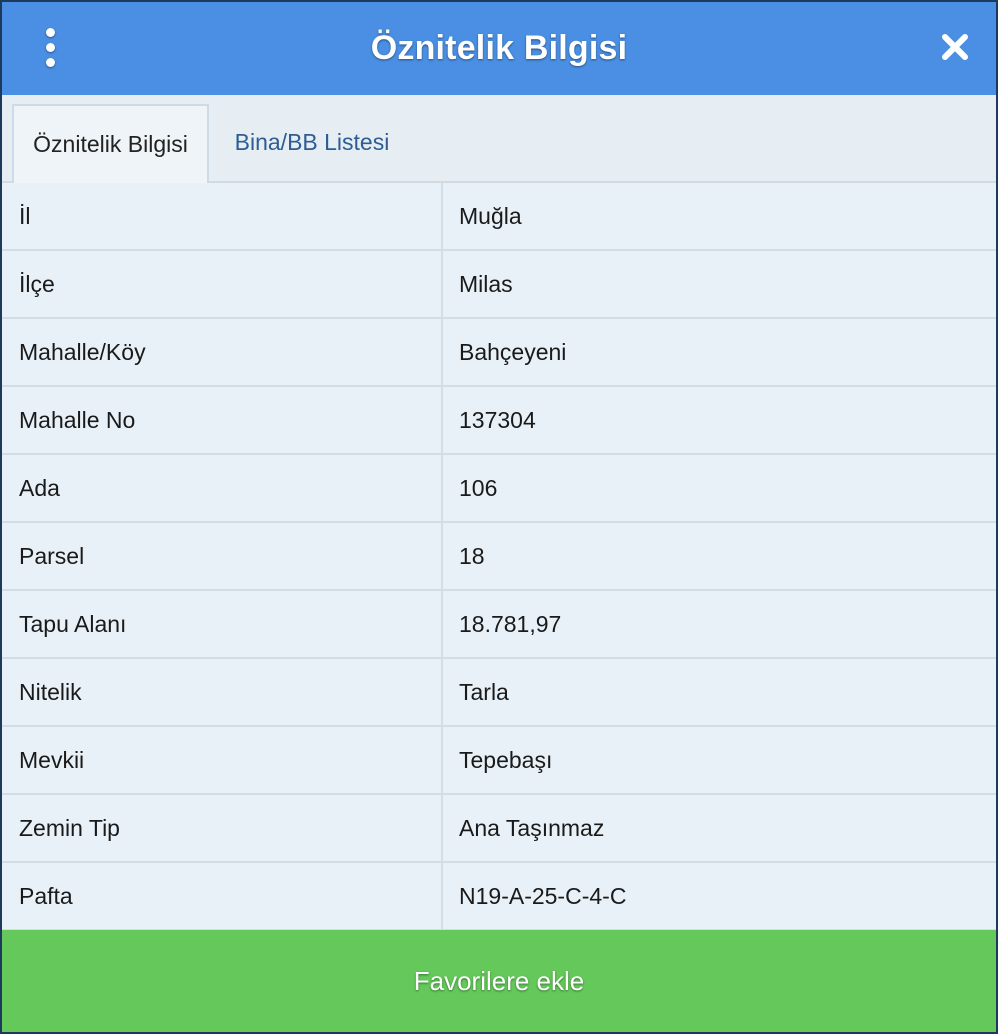 The width and height of the screenshot is (998, 1034). Describe the element at coordinates (543, 895) in the screenshot. I see `attribute-value: N19-A-25-C-4-C` at that location.